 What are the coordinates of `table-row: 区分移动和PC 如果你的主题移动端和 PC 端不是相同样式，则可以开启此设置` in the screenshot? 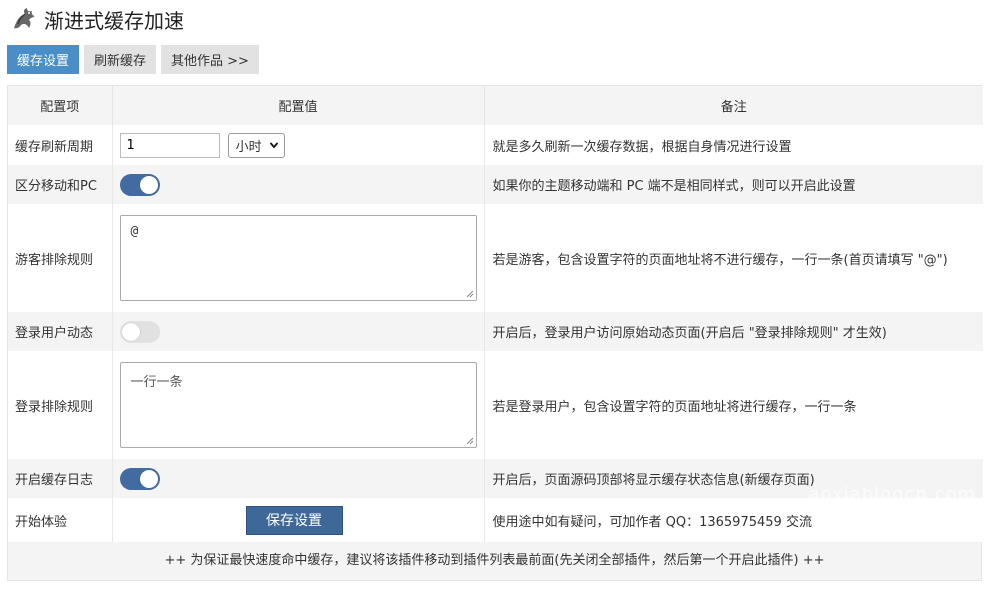 It's located at (495, 184).